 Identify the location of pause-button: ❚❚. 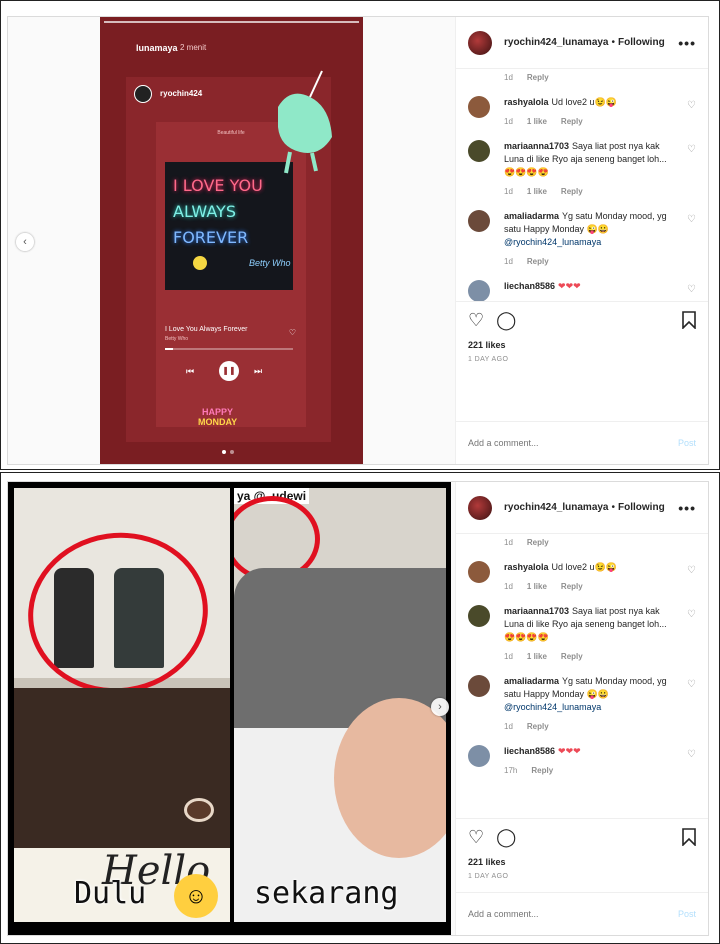
(229, 371).